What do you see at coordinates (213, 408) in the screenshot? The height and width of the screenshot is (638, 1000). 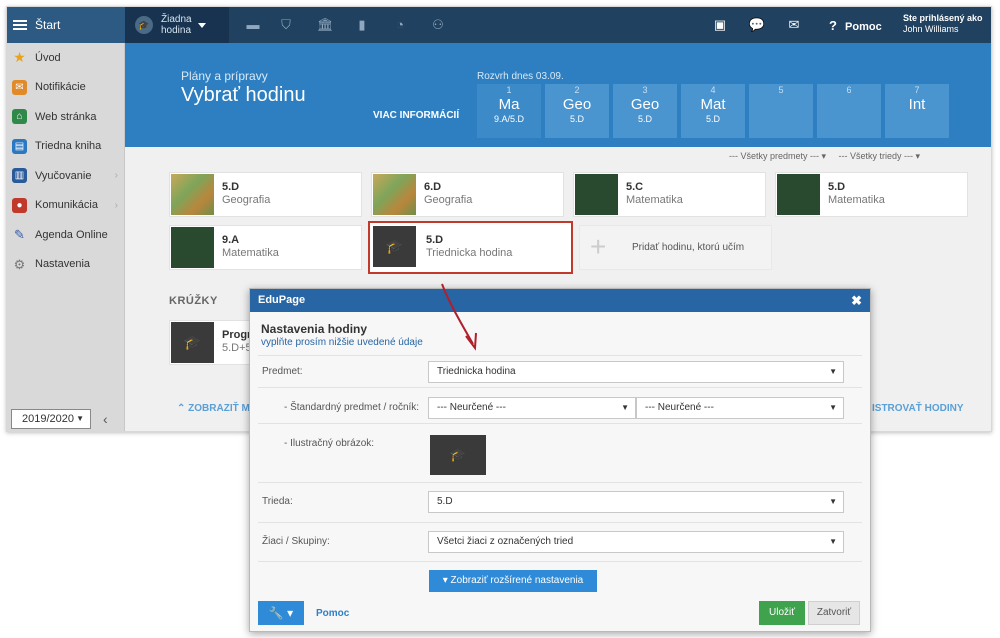 I see `show-more-link: ⌃ ZOBRAZIŤ M` at bounding box center [213, 408].